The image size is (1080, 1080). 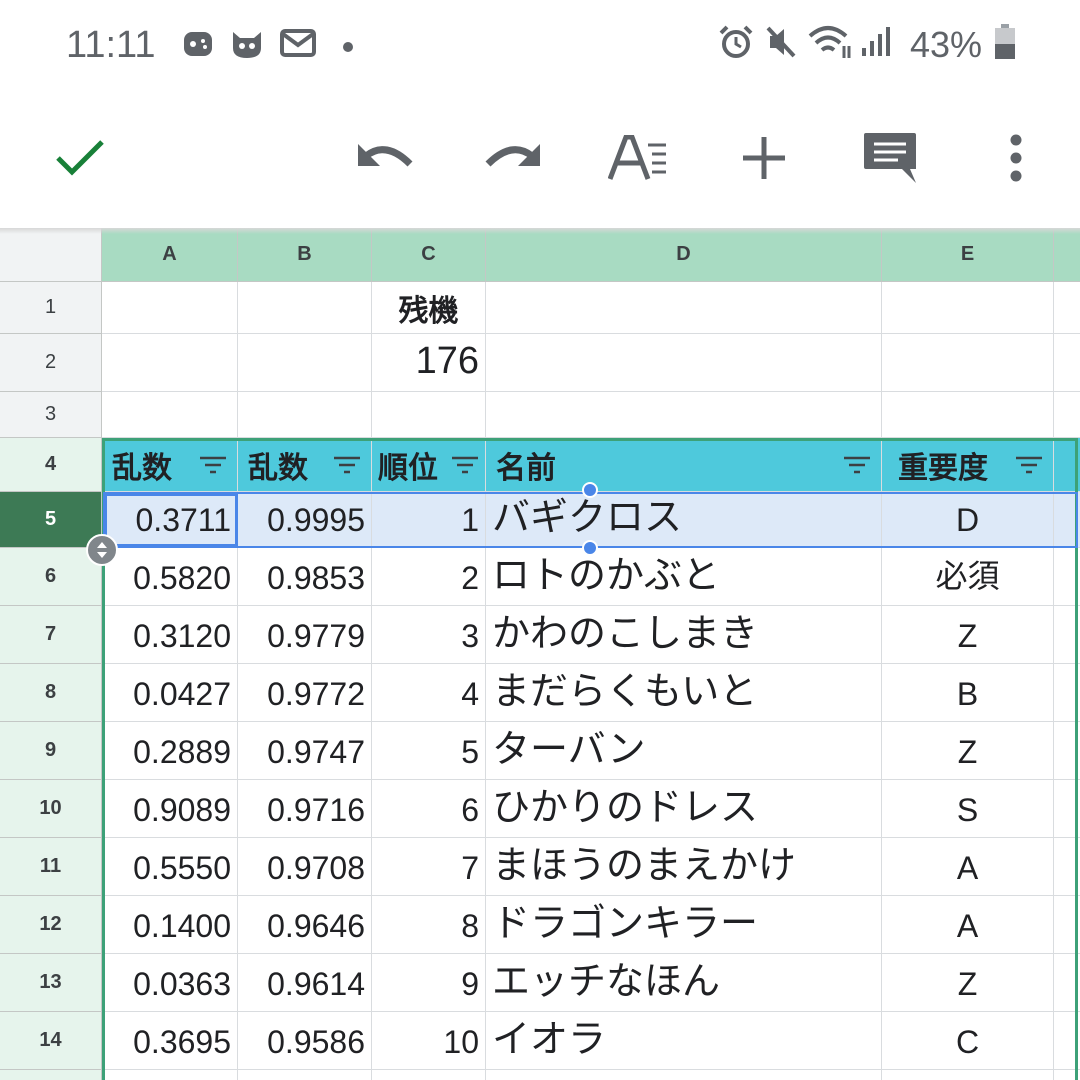 I want to click on cell-a2, so click(x=170, y=363).